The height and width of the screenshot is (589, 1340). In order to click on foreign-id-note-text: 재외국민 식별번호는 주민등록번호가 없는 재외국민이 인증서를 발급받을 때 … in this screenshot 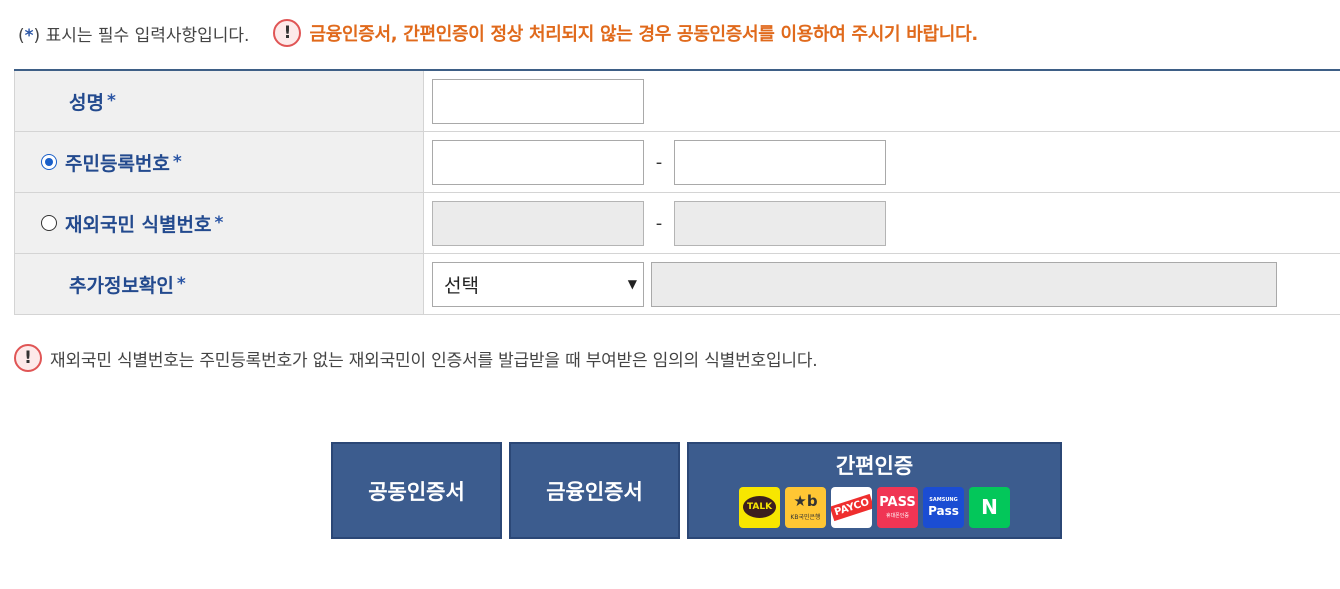, I will do `click(434, 360)`.